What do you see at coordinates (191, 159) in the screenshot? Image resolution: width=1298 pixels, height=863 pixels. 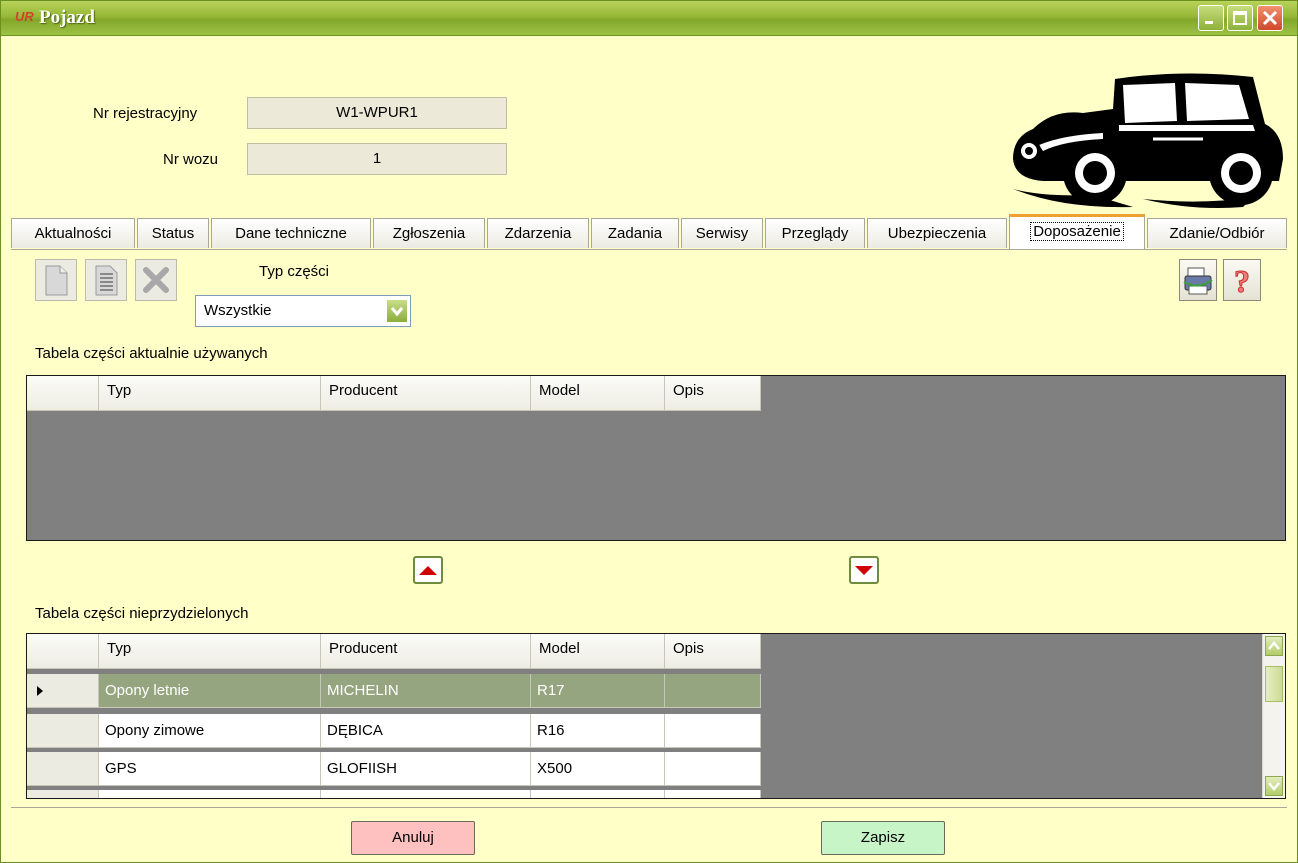 I see `car-number-label: Nr wozu` at bounding box center [191, 159].